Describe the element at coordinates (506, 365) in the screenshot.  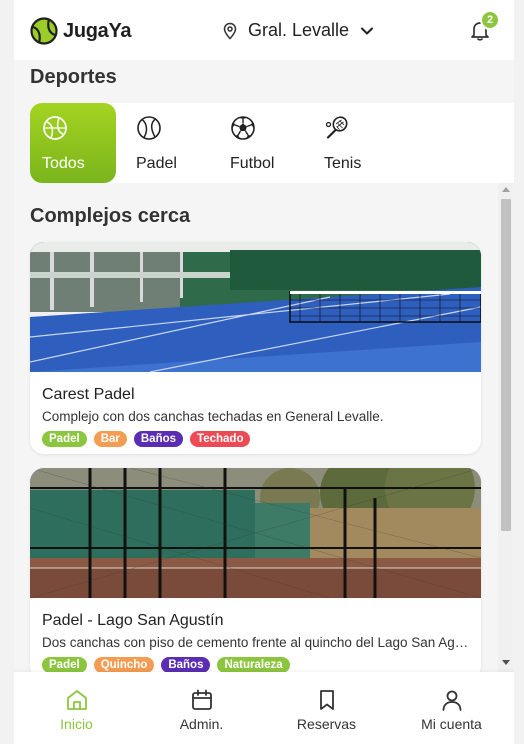
I see `scroll-thumb` at that location.